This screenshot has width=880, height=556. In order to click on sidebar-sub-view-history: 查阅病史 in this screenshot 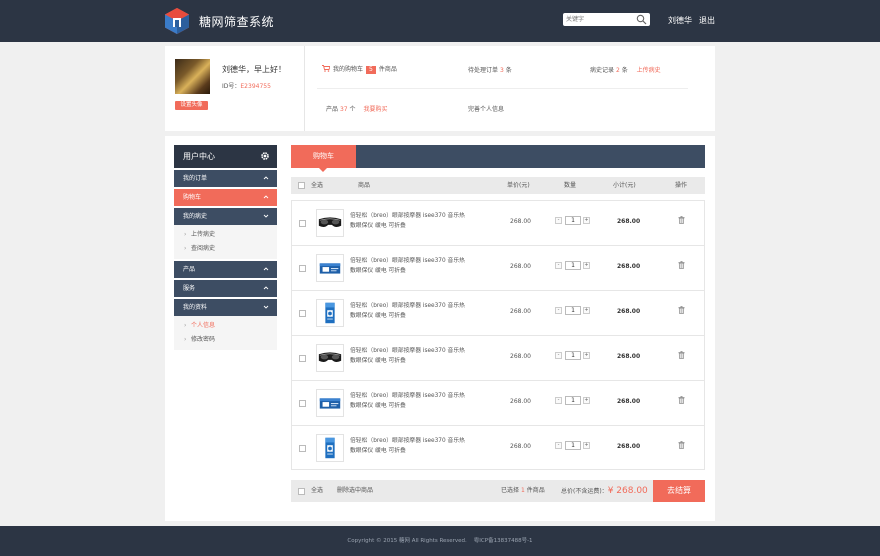, I will do `click(225, 249)`.